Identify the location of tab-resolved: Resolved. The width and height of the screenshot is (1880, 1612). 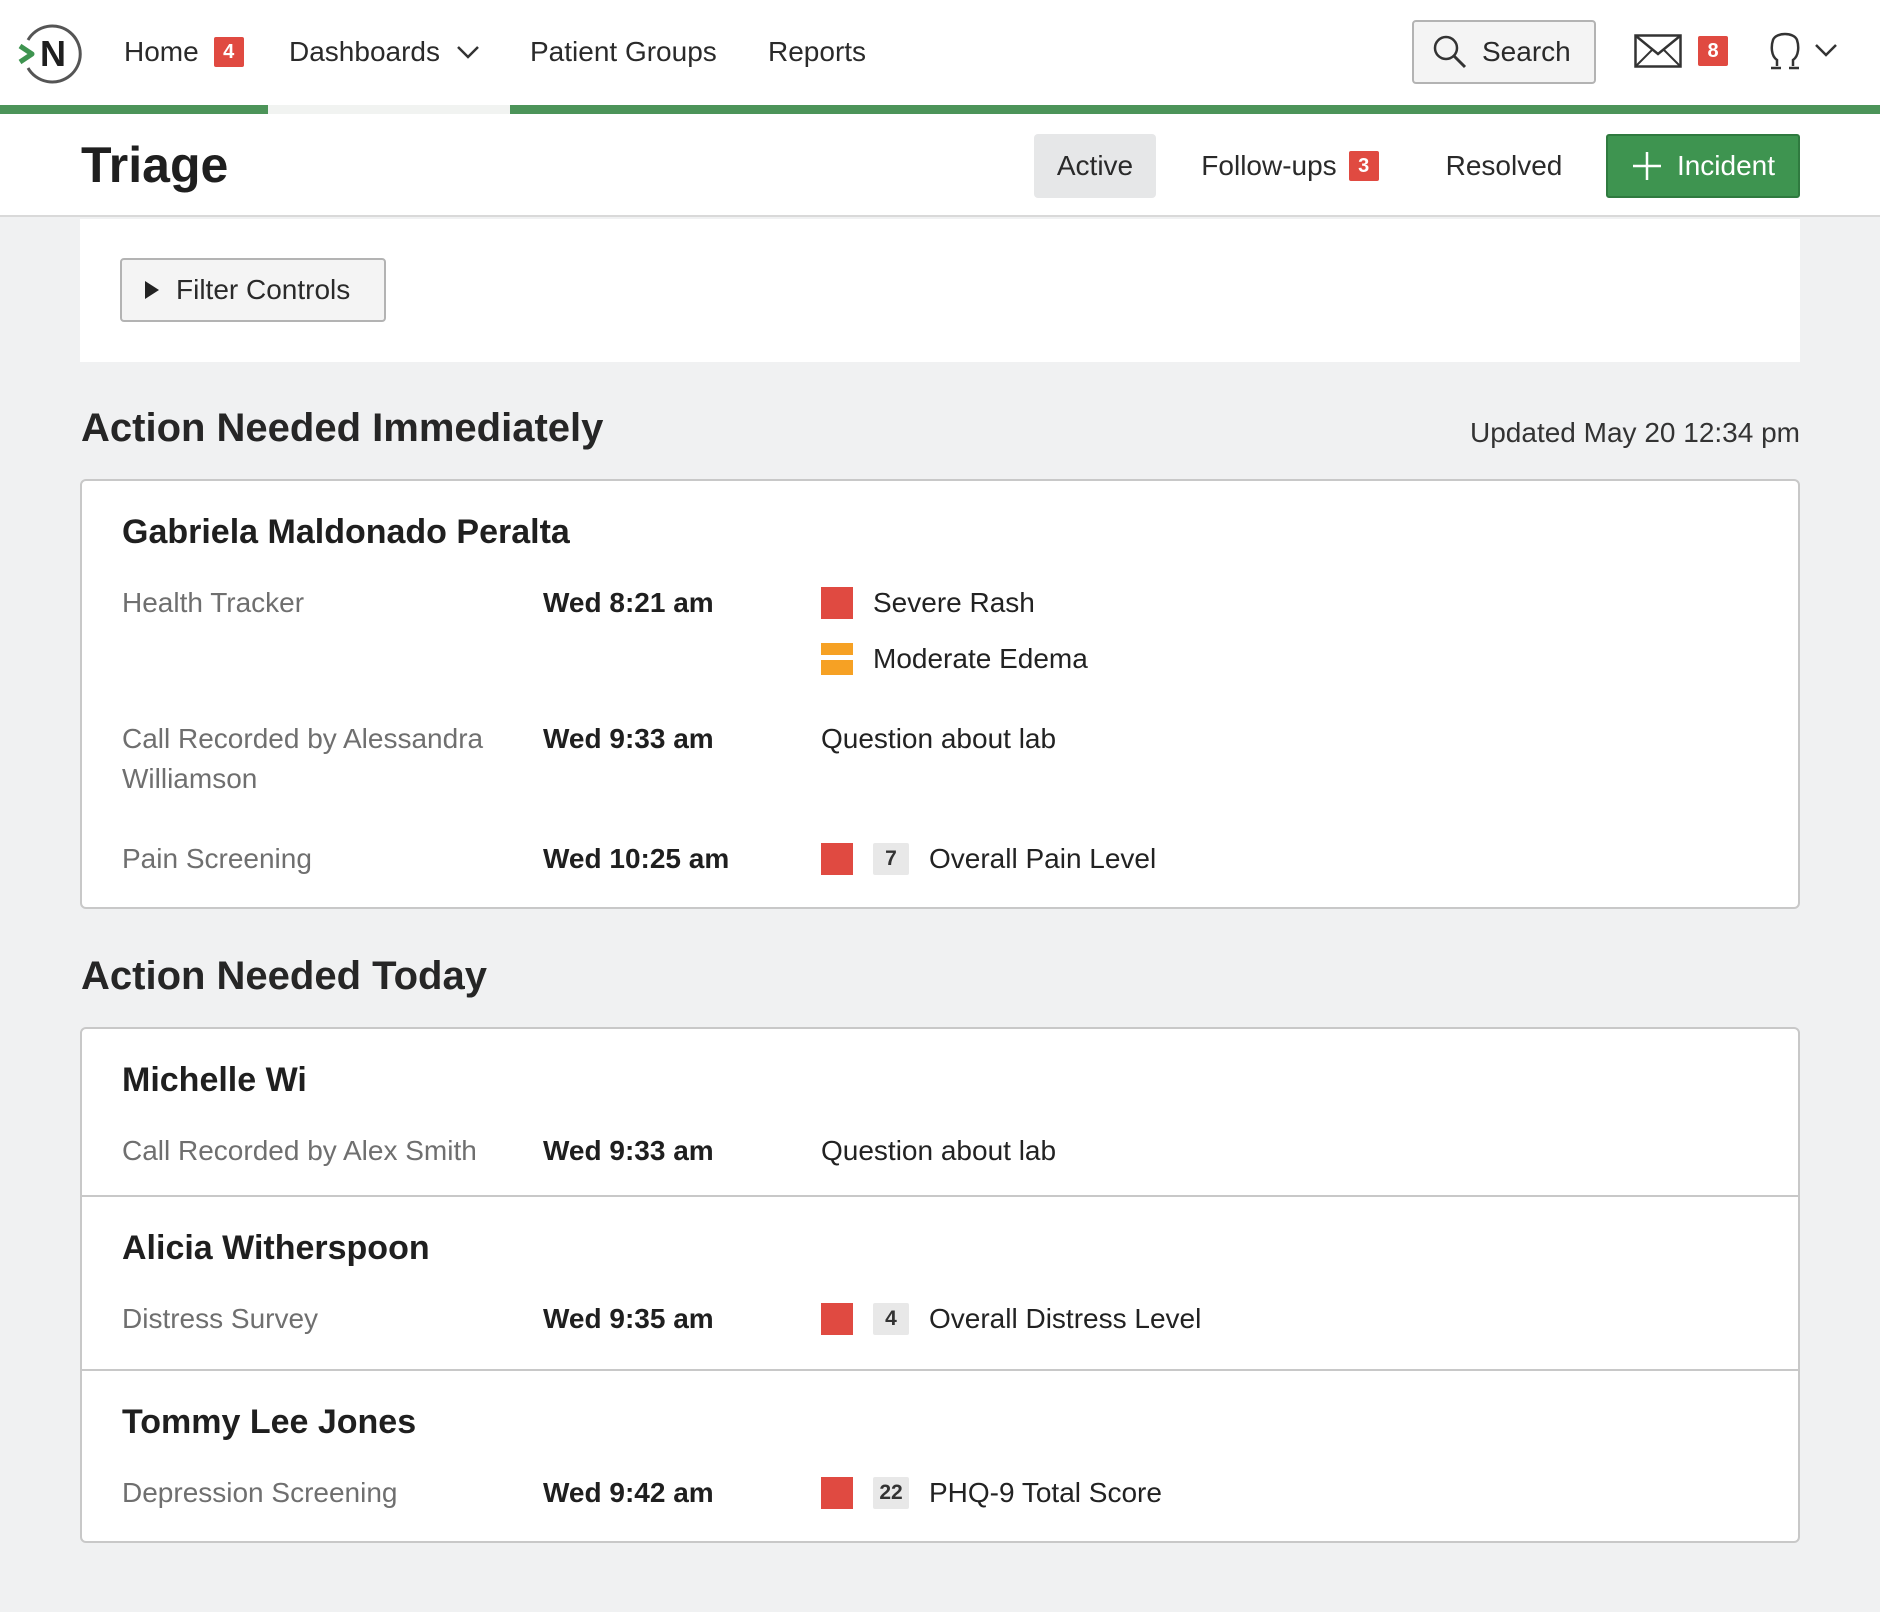
(1504, 166).